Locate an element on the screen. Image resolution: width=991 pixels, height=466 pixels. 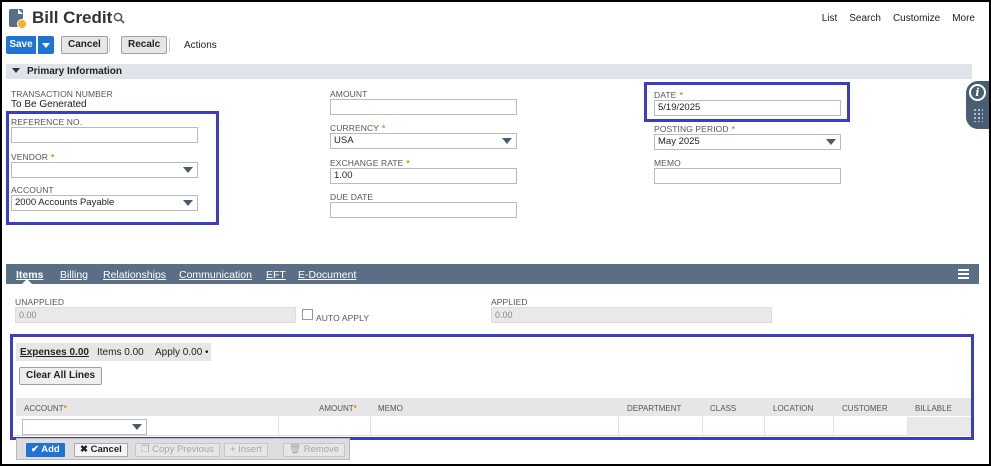
memo-input is located at coordinates (747, 176).